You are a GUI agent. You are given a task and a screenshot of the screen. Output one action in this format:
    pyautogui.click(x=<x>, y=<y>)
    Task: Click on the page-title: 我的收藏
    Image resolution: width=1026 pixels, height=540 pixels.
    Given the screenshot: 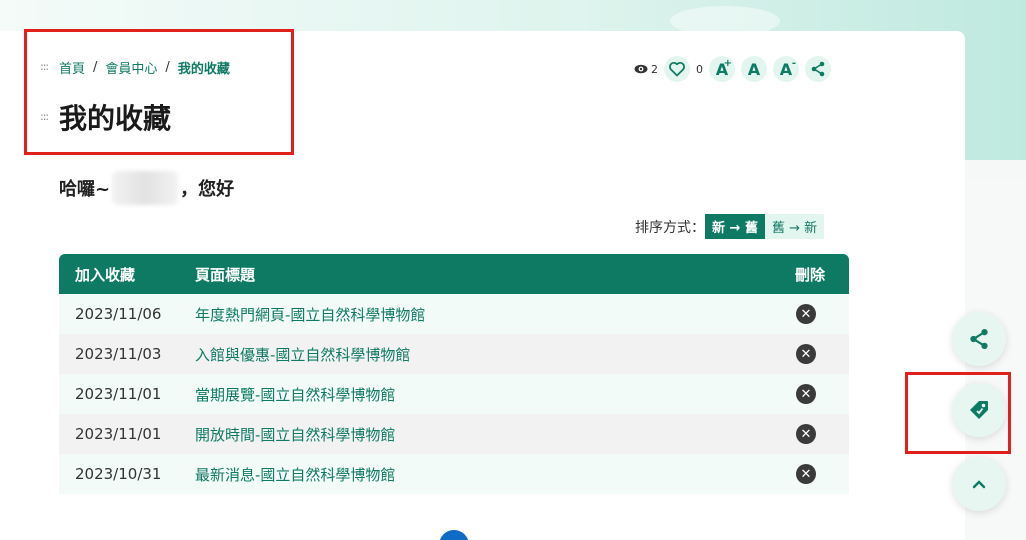 What is the action you would take?
    pyautogui.click(x=115, y=118)
    